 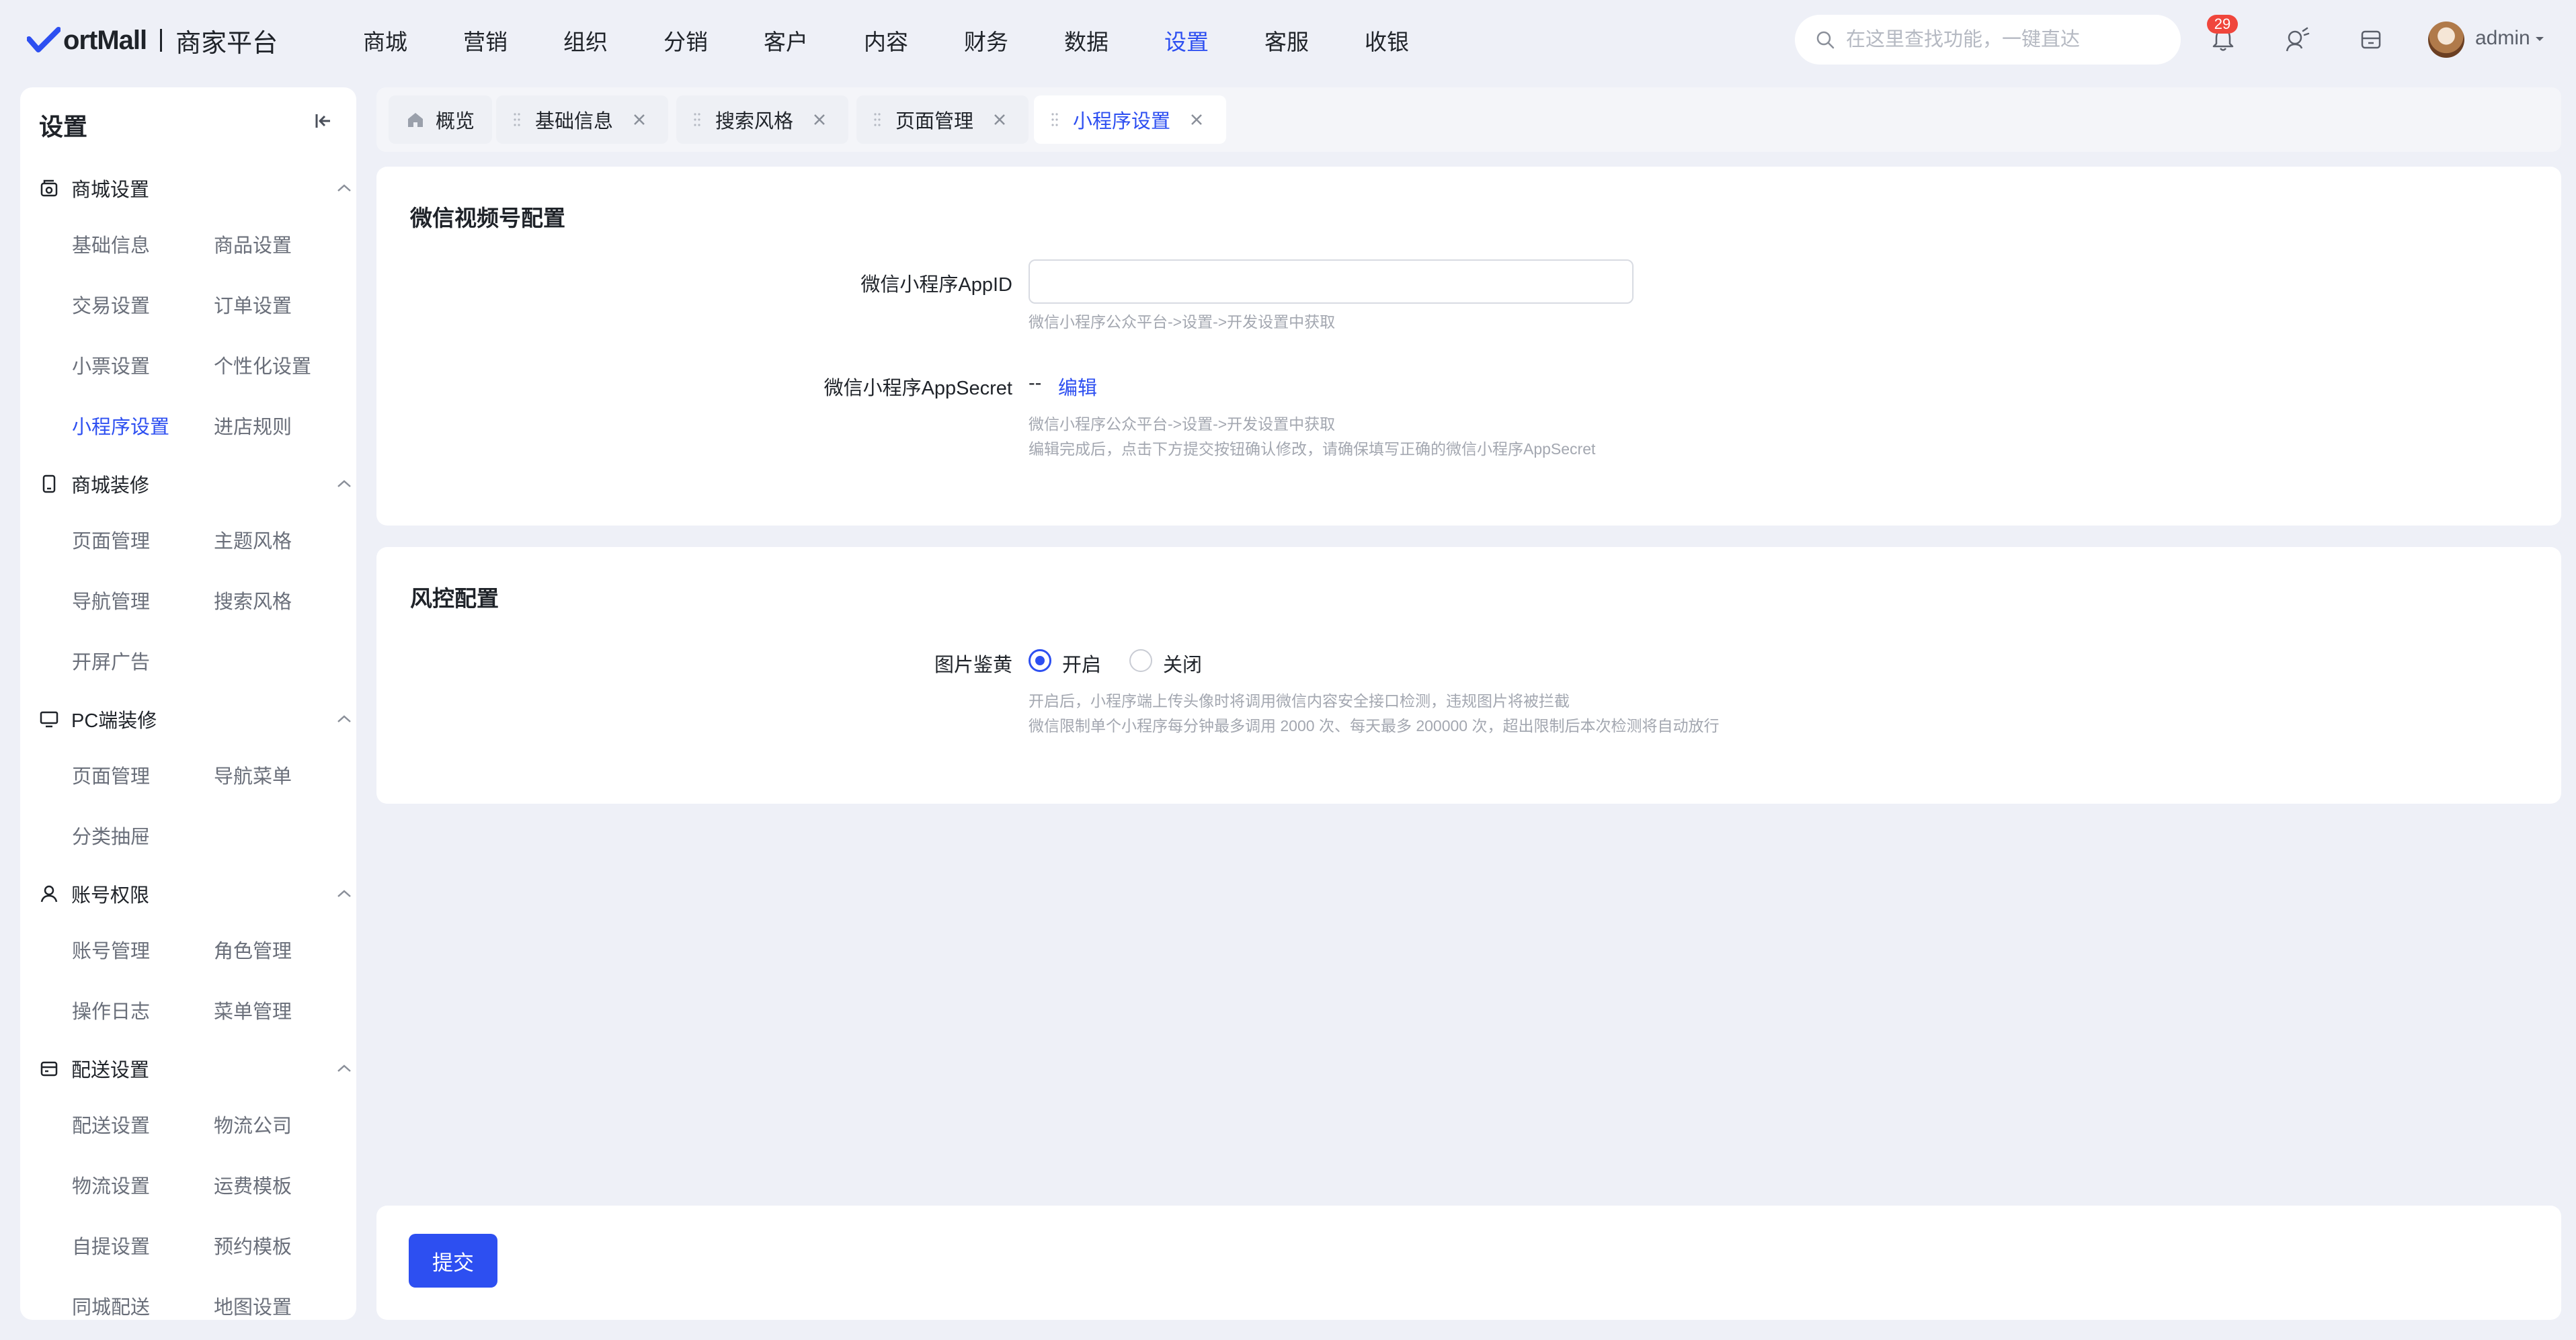 I want to click on sidebar-item-logistics-company: 物流公司, so click(x=253, y=1124).